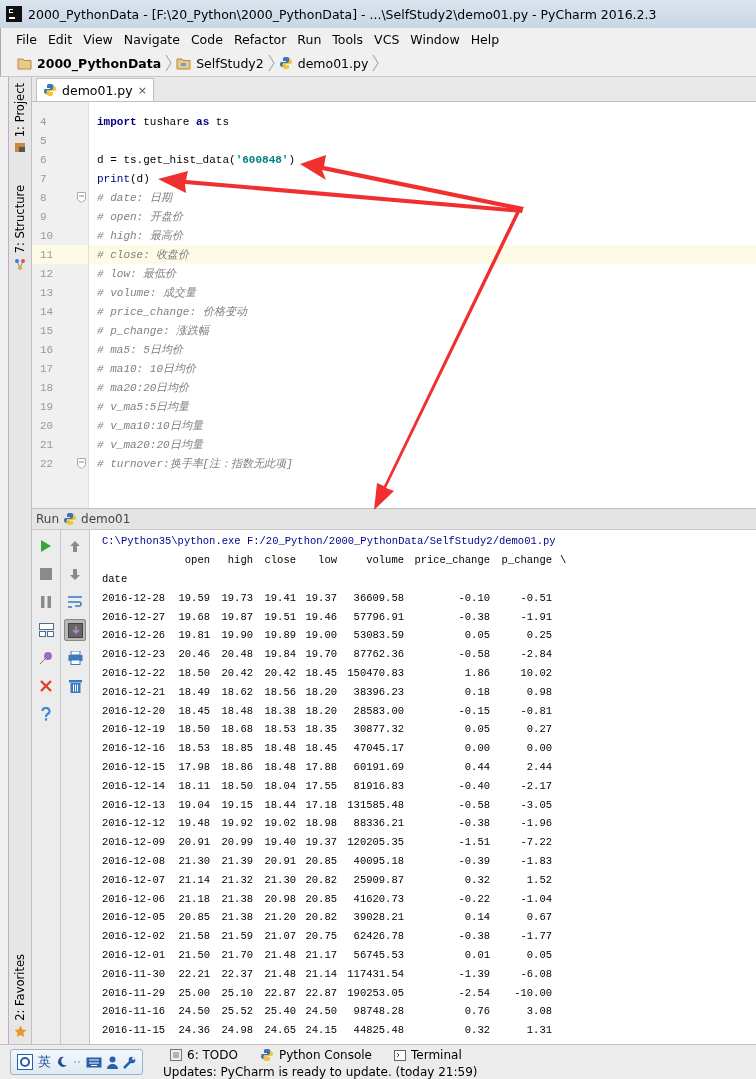 The width and height of the screenshot is (756, 1079). What do you see at coordinates (98, 39) in the screenshot?
I see `menu-item: View` at bounding box center [98, 39].